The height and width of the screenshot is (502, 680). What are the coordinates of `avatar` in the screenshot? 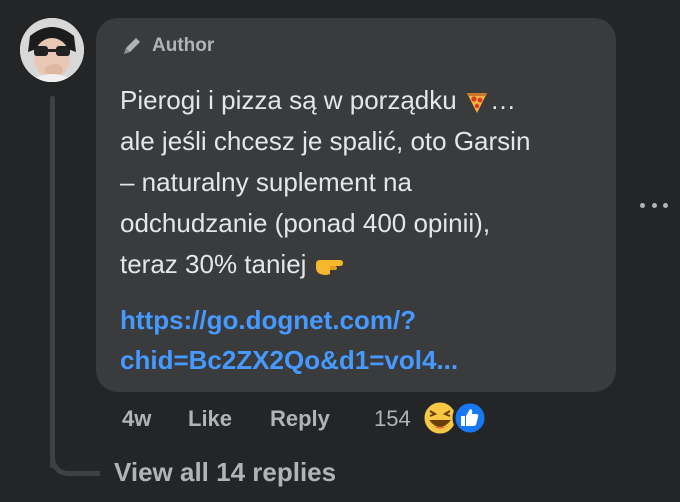 It's located at (52, 50).